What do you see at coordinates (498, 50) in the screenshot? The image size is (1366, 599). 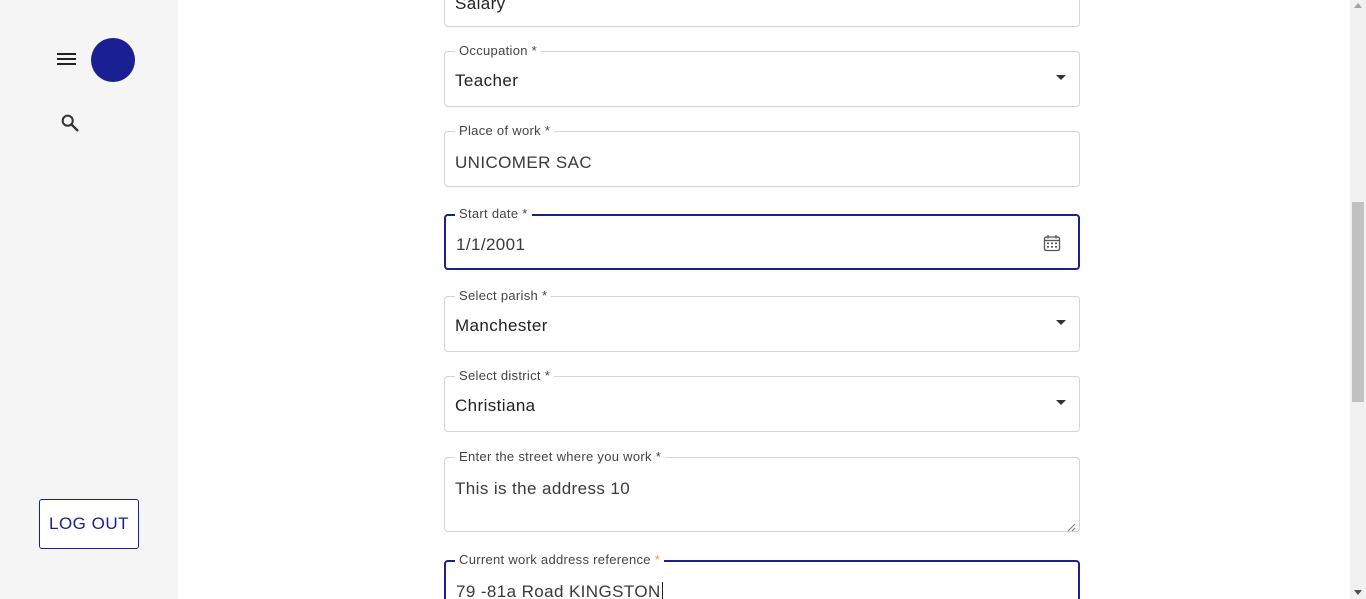 I see `occupation-label: Occupation *` at bounding box center [498, 50].